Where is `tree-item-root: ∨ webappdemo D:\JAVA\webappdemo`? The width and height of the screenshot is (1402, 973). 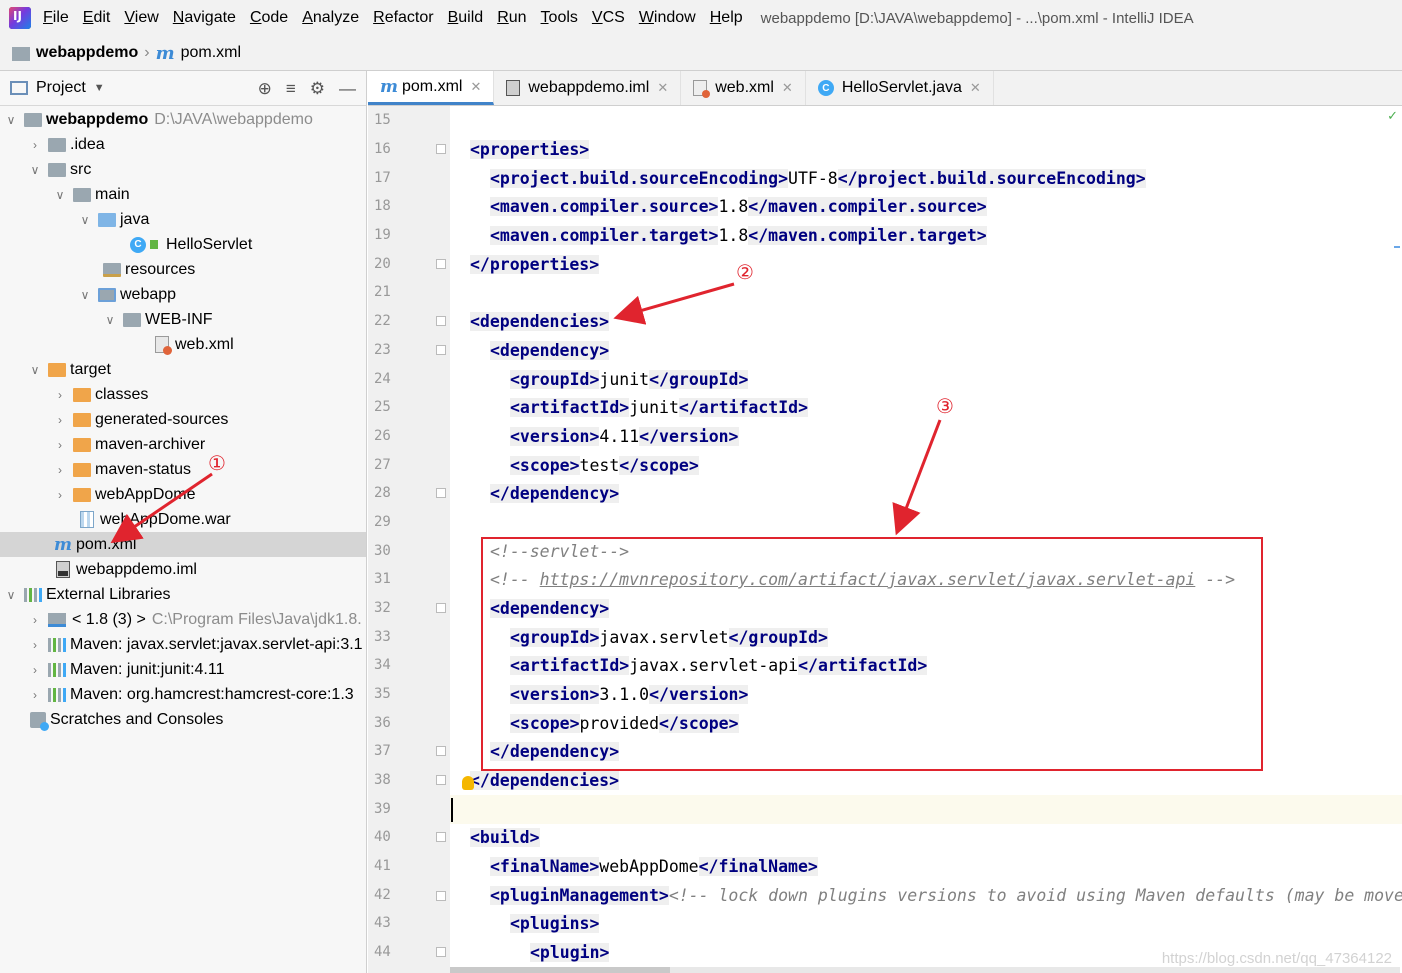 tree-item-root: ∨ webappdemo D:\JAVA\webappdemo is located at coordinates (183, 119).